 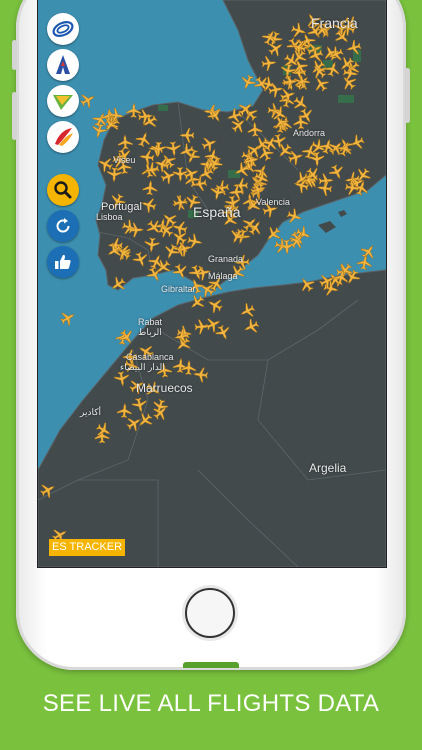 I want to click on iberia-logo-icon, so click(x=64, y=137).